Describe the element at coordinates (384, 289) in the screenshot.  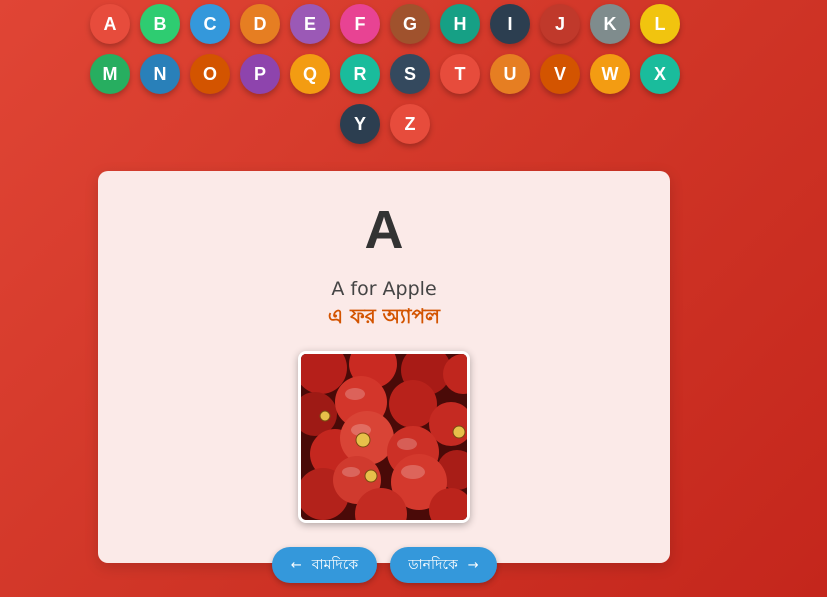
I see `english-word: A for Apple` at that location.